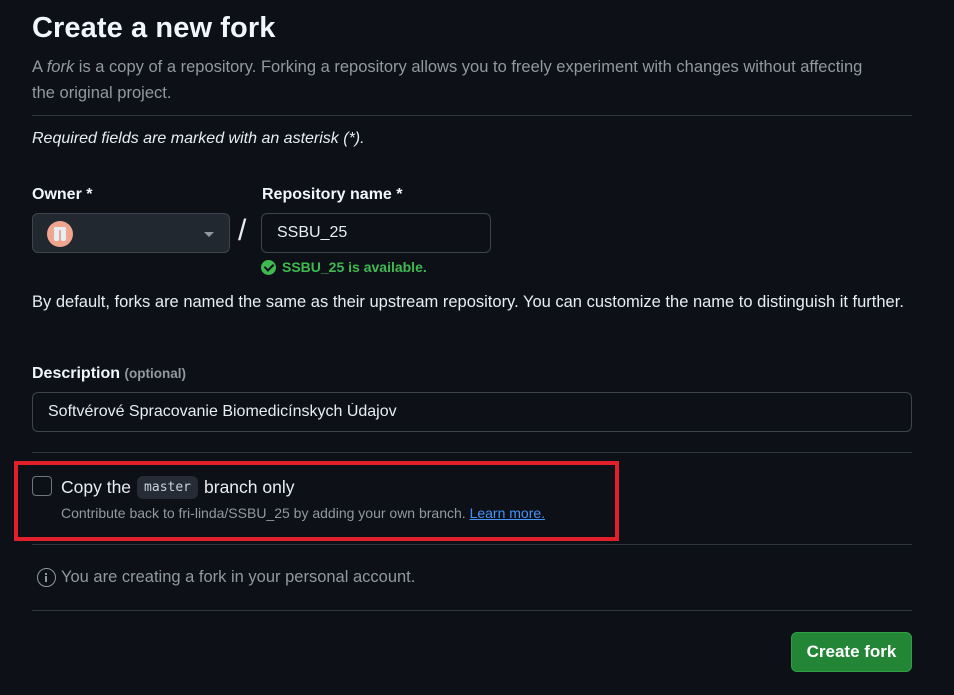  What do you see at coordinates (60, 67) in the screenshot?
I see `fork-term: fork` at bounding box center [60, 67].